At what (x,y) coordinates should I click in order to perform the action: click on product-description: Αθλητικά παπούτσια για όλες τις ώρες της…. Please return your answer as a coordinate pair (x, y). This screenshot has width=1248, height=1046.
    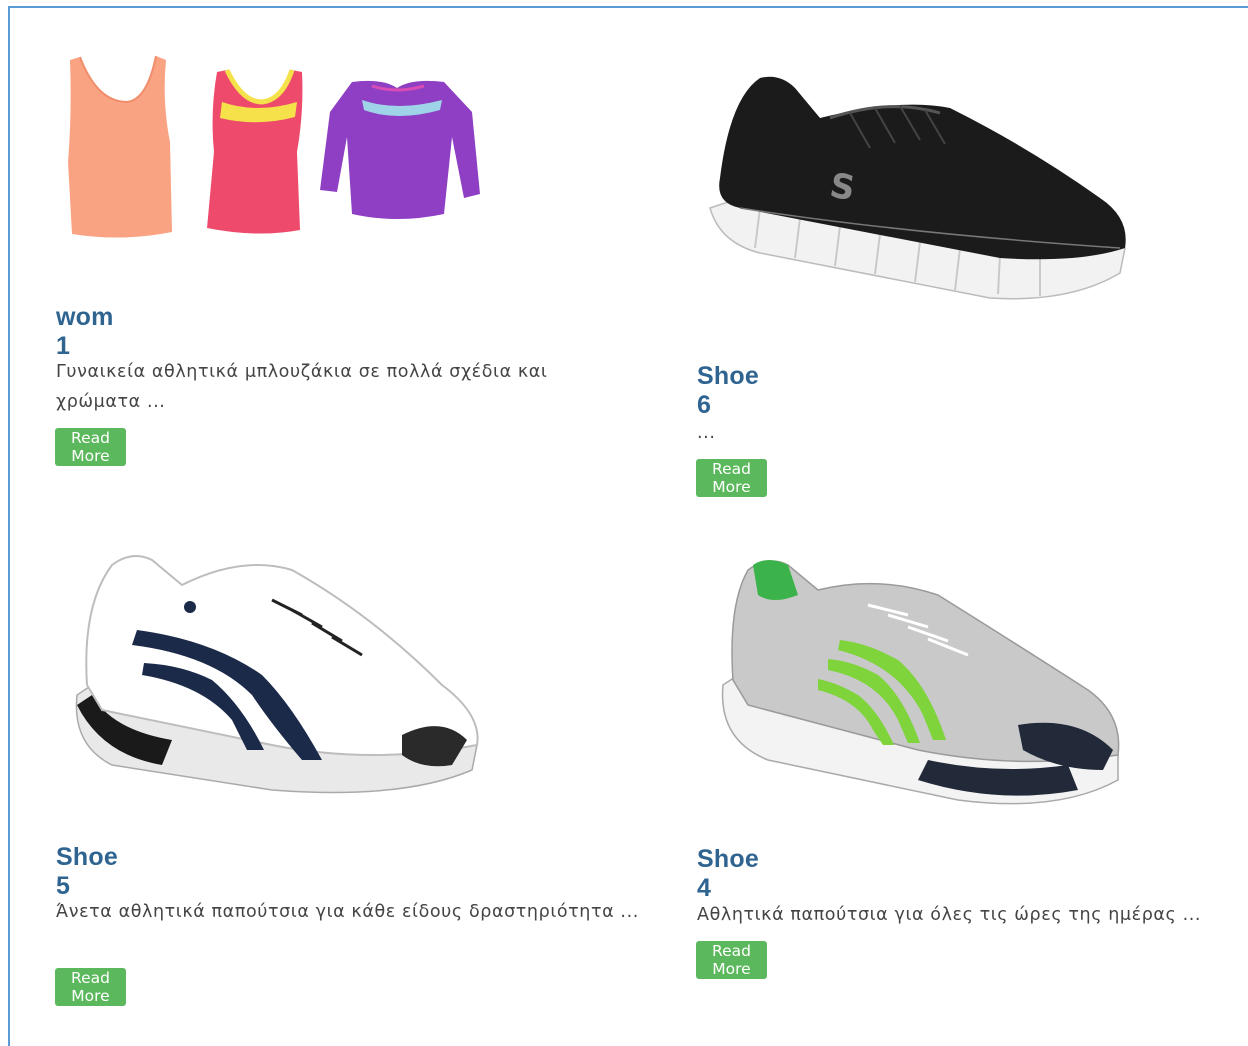
    Looking at the image, I should click on (949, 915).